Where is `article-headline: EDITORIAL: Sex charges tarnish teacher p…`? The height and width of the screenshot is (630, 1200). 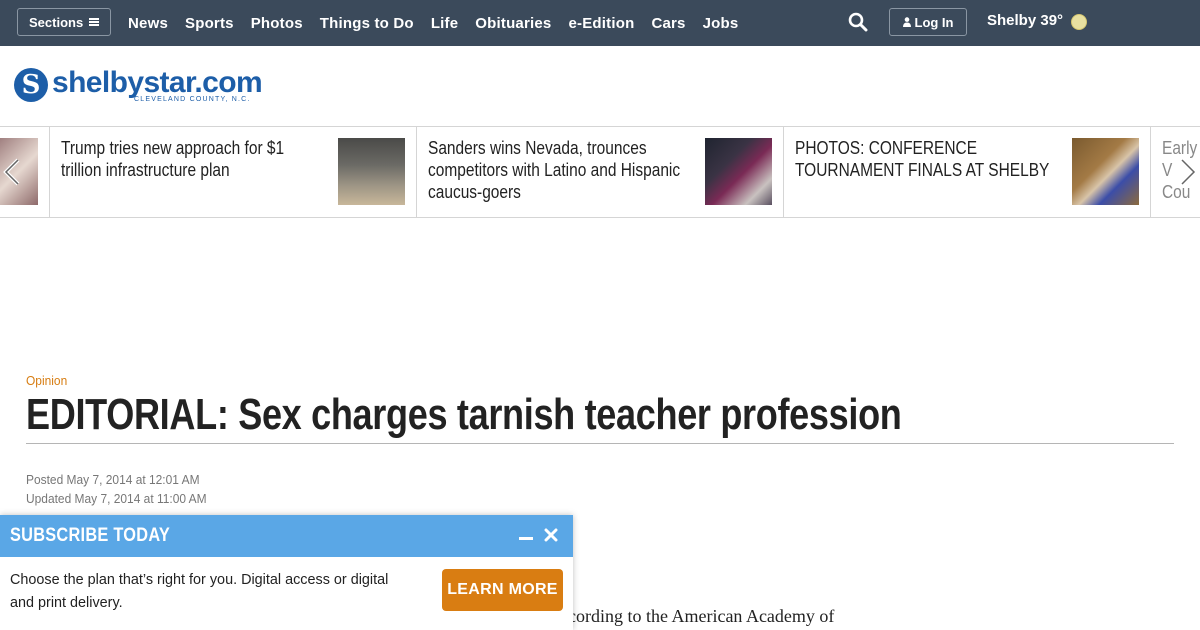
article-headline: EDITORIAL: Sex charges tarnish teacher p… is located at coordinates (464, 414).